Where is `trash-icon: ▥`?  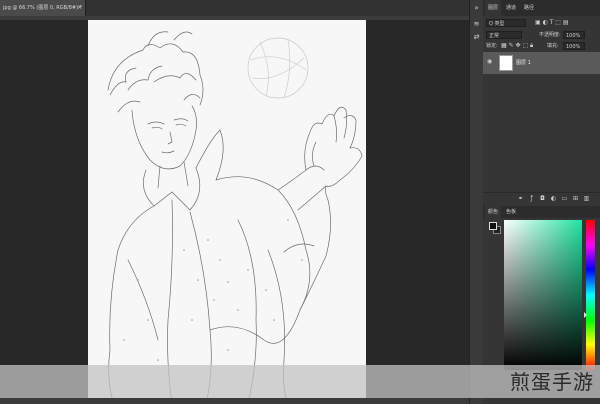
trash-icon: ▥ is located at coordinates (586, 198).